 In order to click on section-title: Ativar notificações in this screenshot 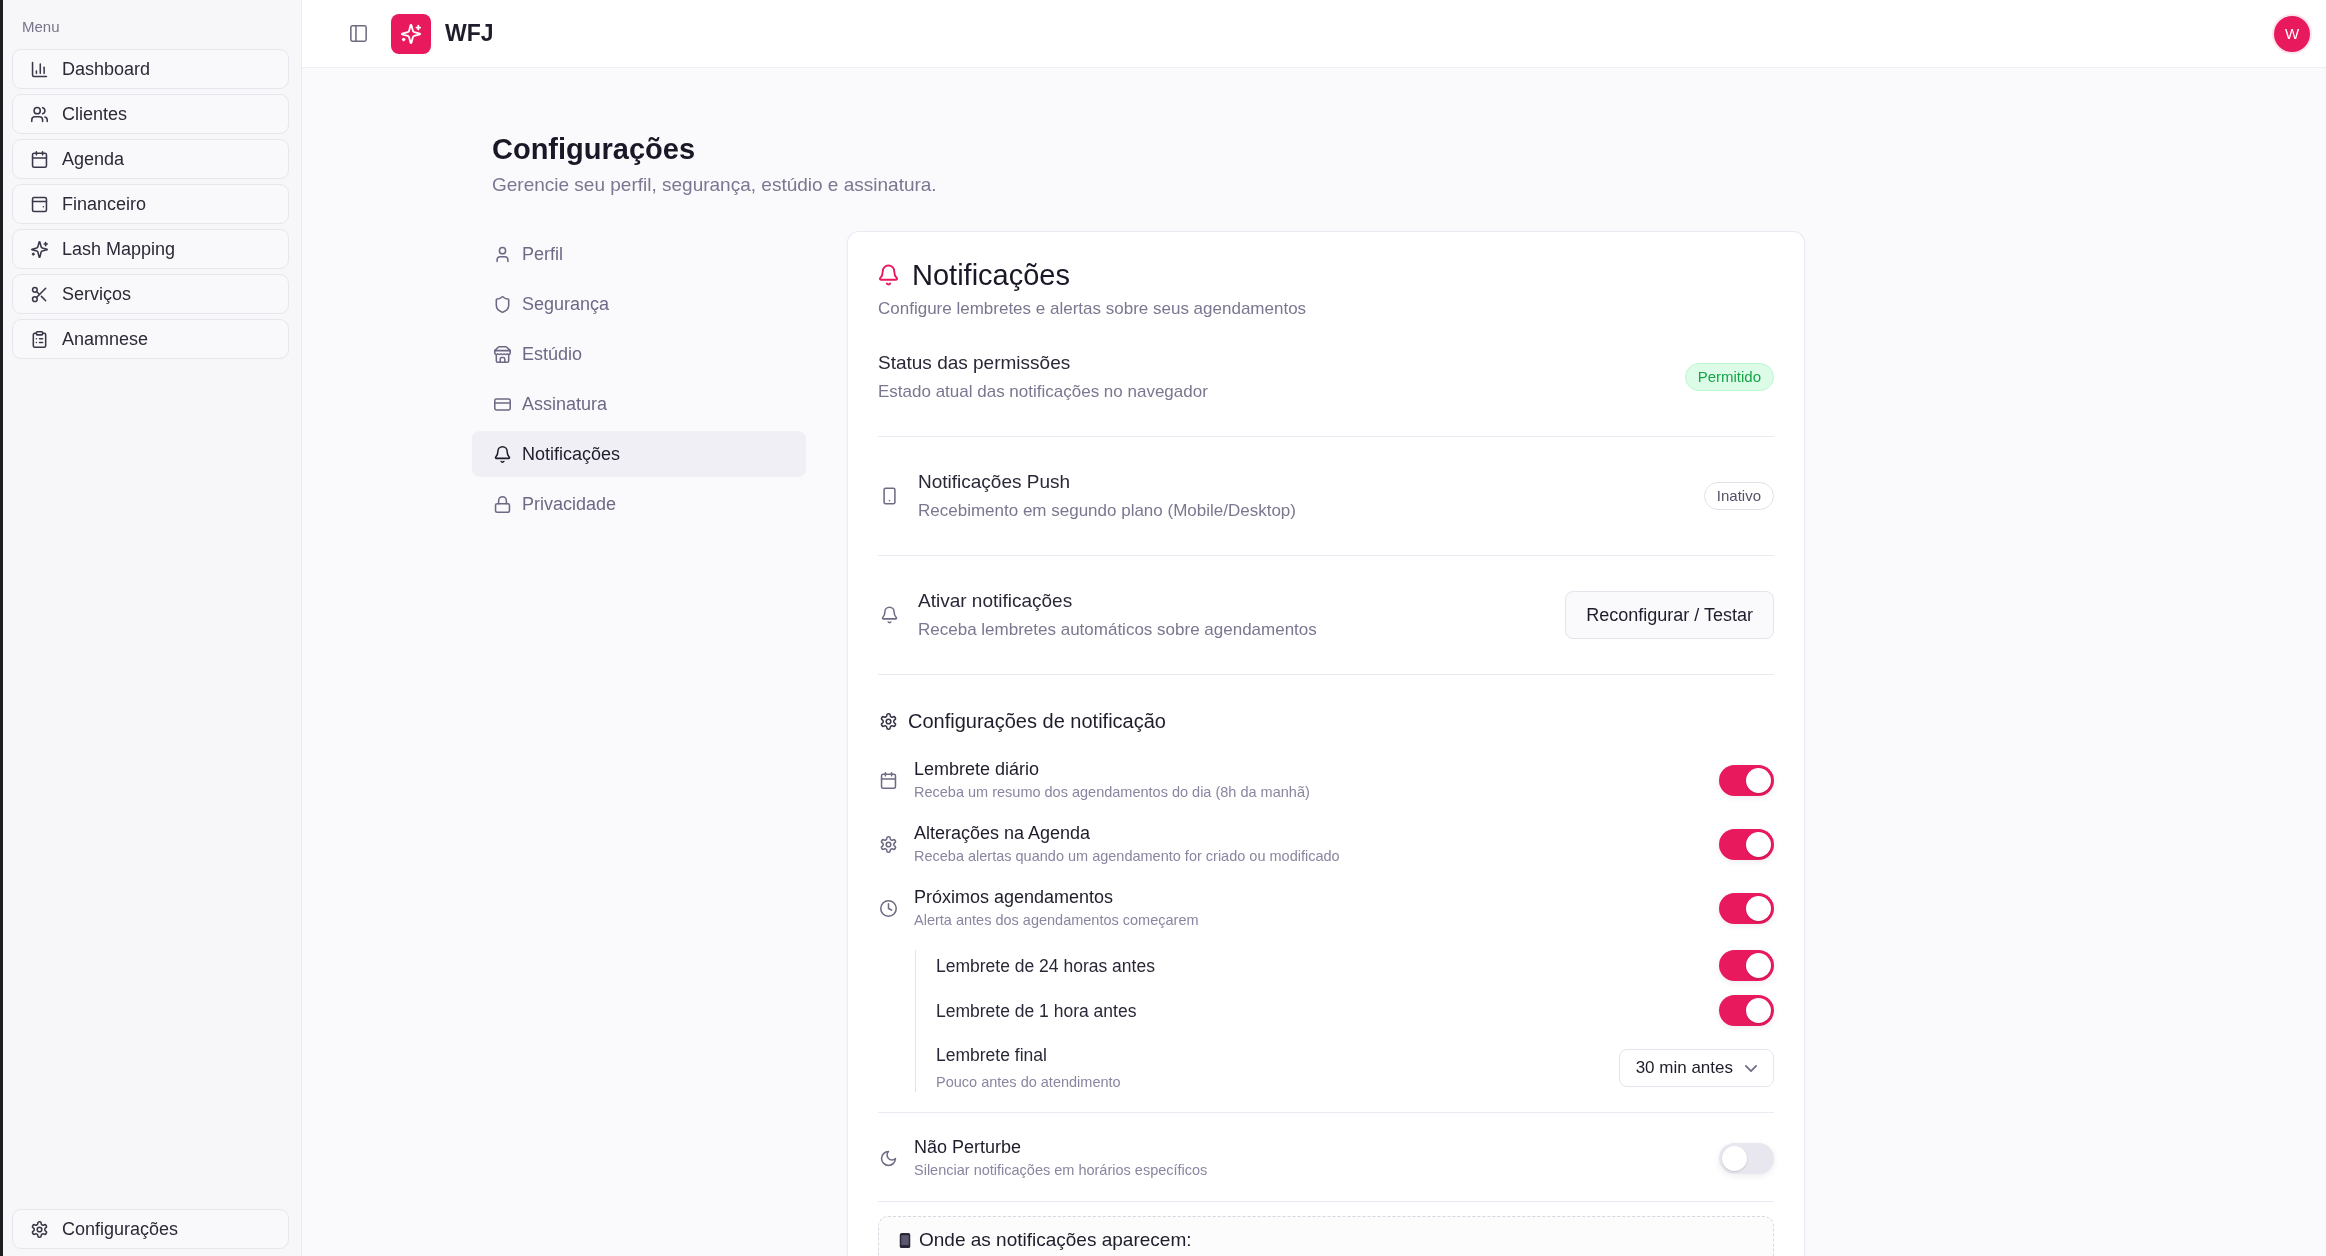, I will do `click(995, 601)`.